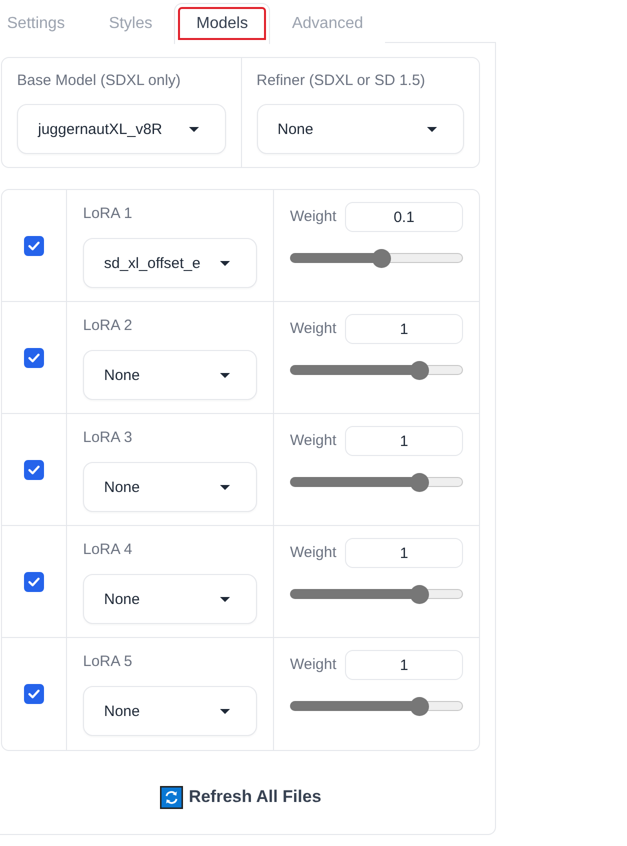 The image size is (627, 846). Describe the element at coordinates (121, 129) in the screenshot. I see `model-dropdown: juggernautXL_v8R` at that location.